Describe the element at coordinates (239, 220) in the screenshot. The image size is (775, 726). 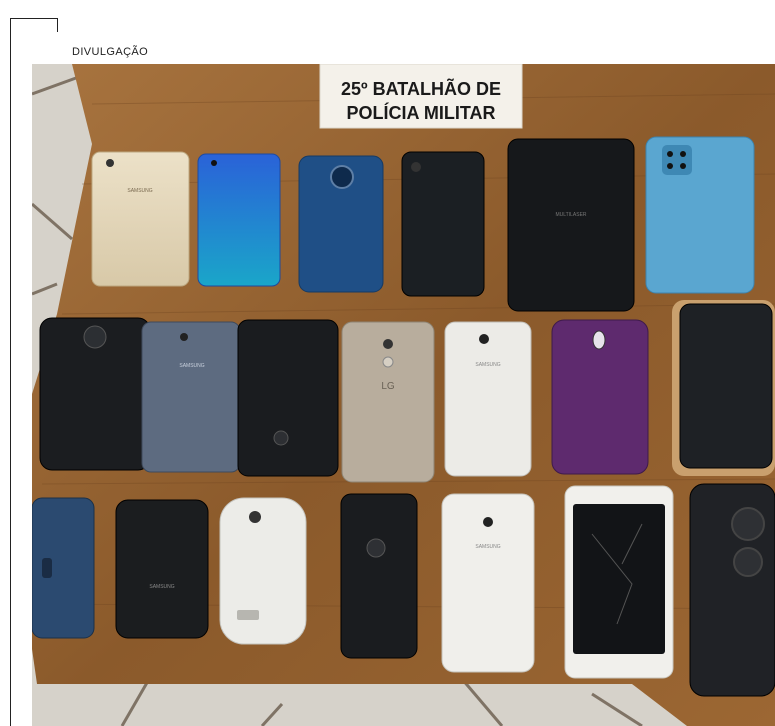
I see `phone-blue-gradient` at that location.